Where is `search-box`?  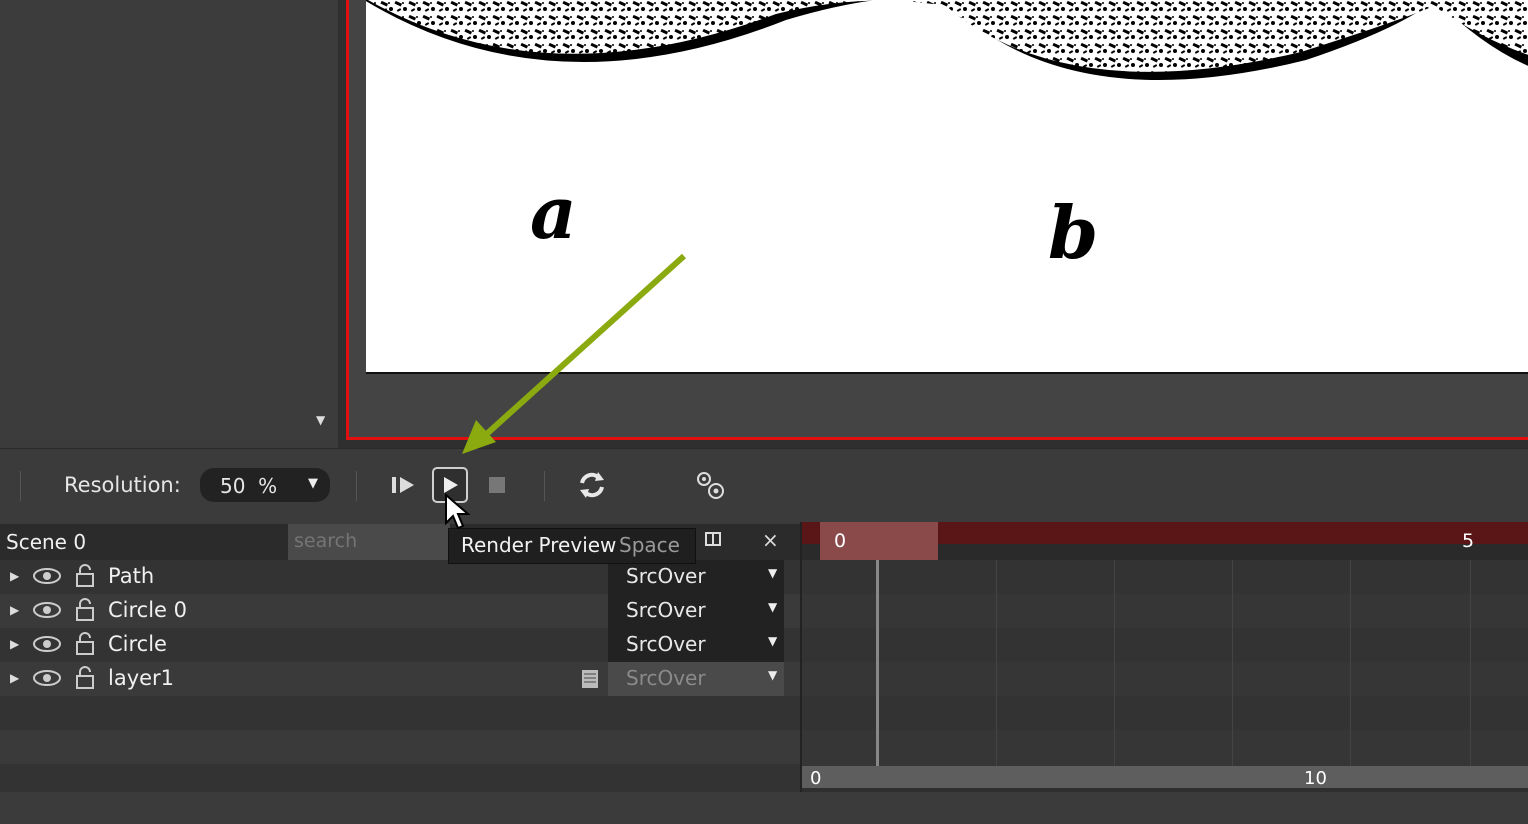 search-box is located at coordinates (369, 542).